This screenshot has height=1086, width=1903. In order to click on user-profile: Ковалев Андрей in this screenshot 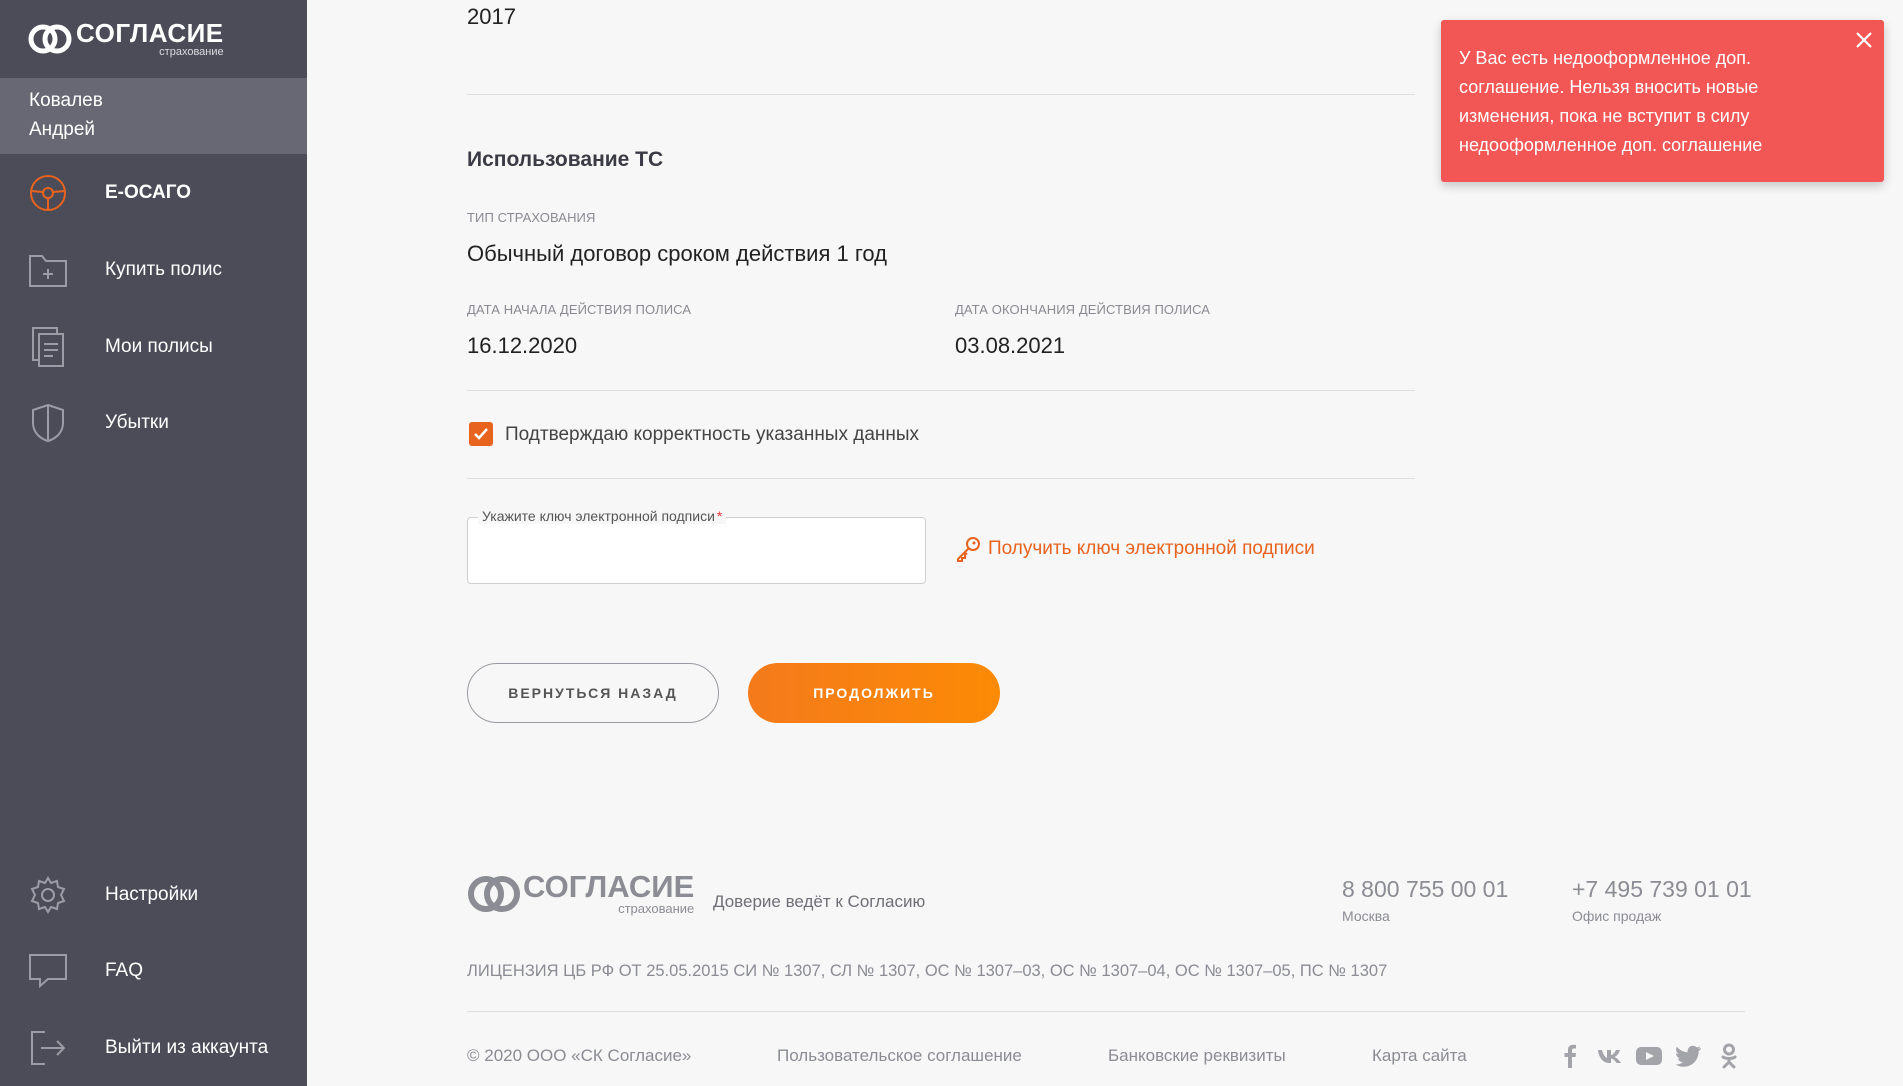, I will do `click(153, 116)`.